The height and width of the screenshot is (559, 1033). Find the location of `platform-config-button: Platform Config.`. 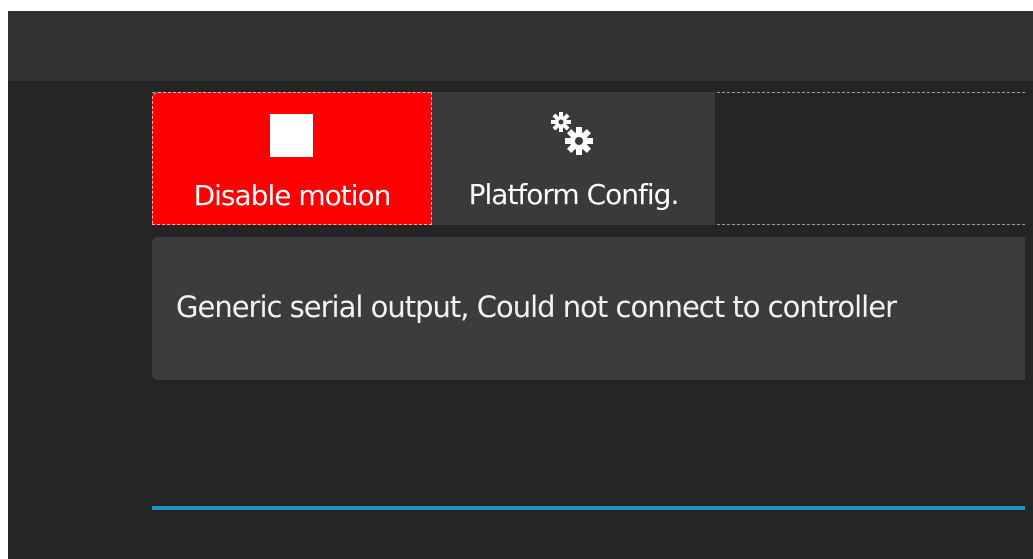

platform-config-button: Platform Config. is located at coordinates (573, 158).